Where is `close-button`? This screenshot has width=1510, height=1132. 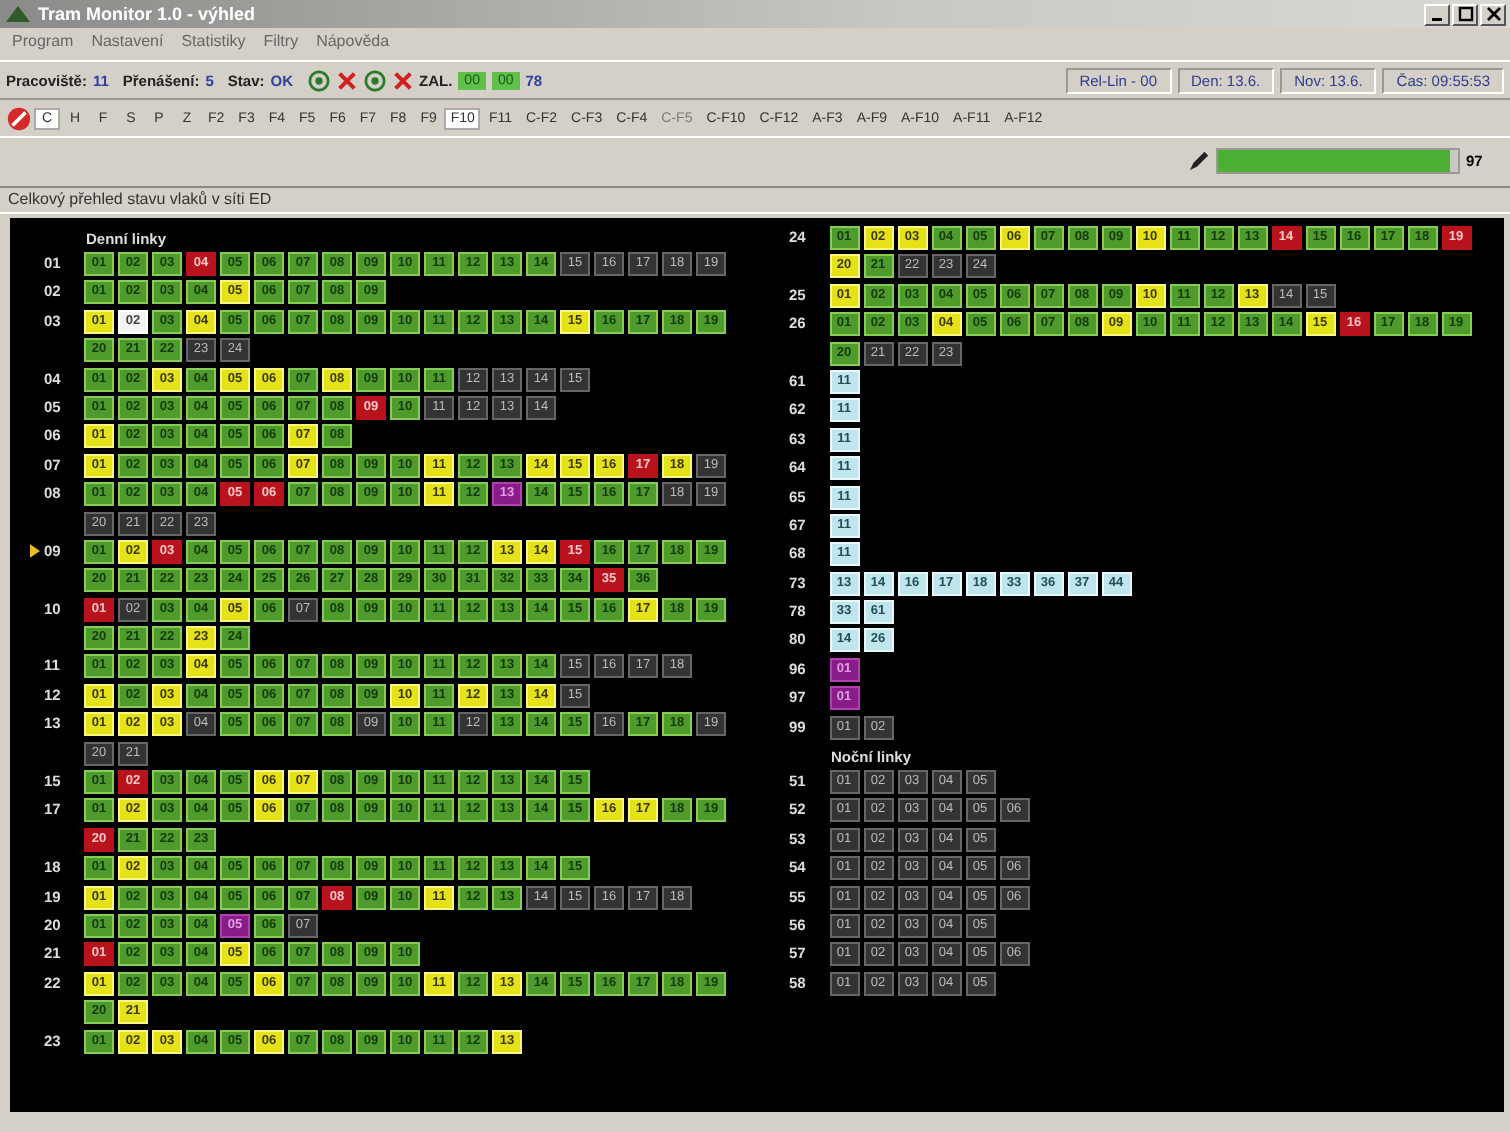
close-button is located at coordinates (1493, 14).